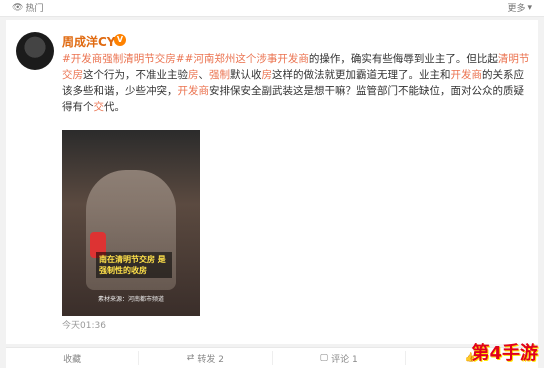 The width and height of the screenshot is (544, 368). Describe the element at coordinates (324, 358) in the screenshot. I see `comment-icon: ▢` at that location.